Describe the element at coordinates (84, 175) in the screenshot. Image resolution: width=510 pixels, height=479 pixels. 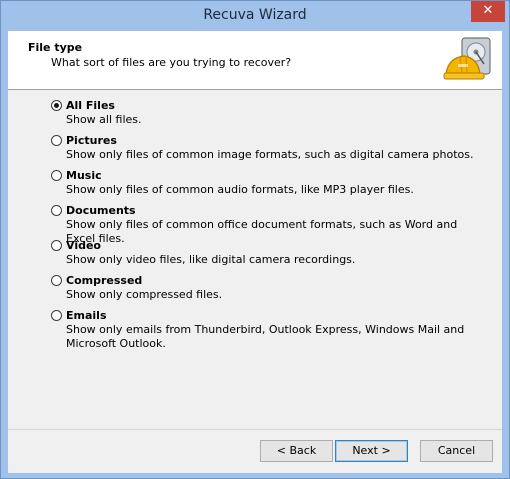
I see `option-label: Music` at that location.